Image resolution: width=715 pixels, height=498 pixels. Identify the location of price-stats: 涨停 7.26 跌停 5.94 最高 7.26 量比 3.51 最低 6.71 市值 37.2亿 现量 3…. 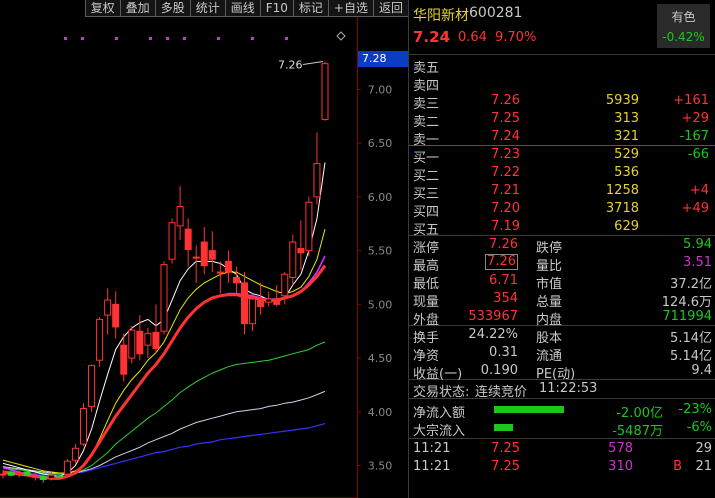
(562, 282).